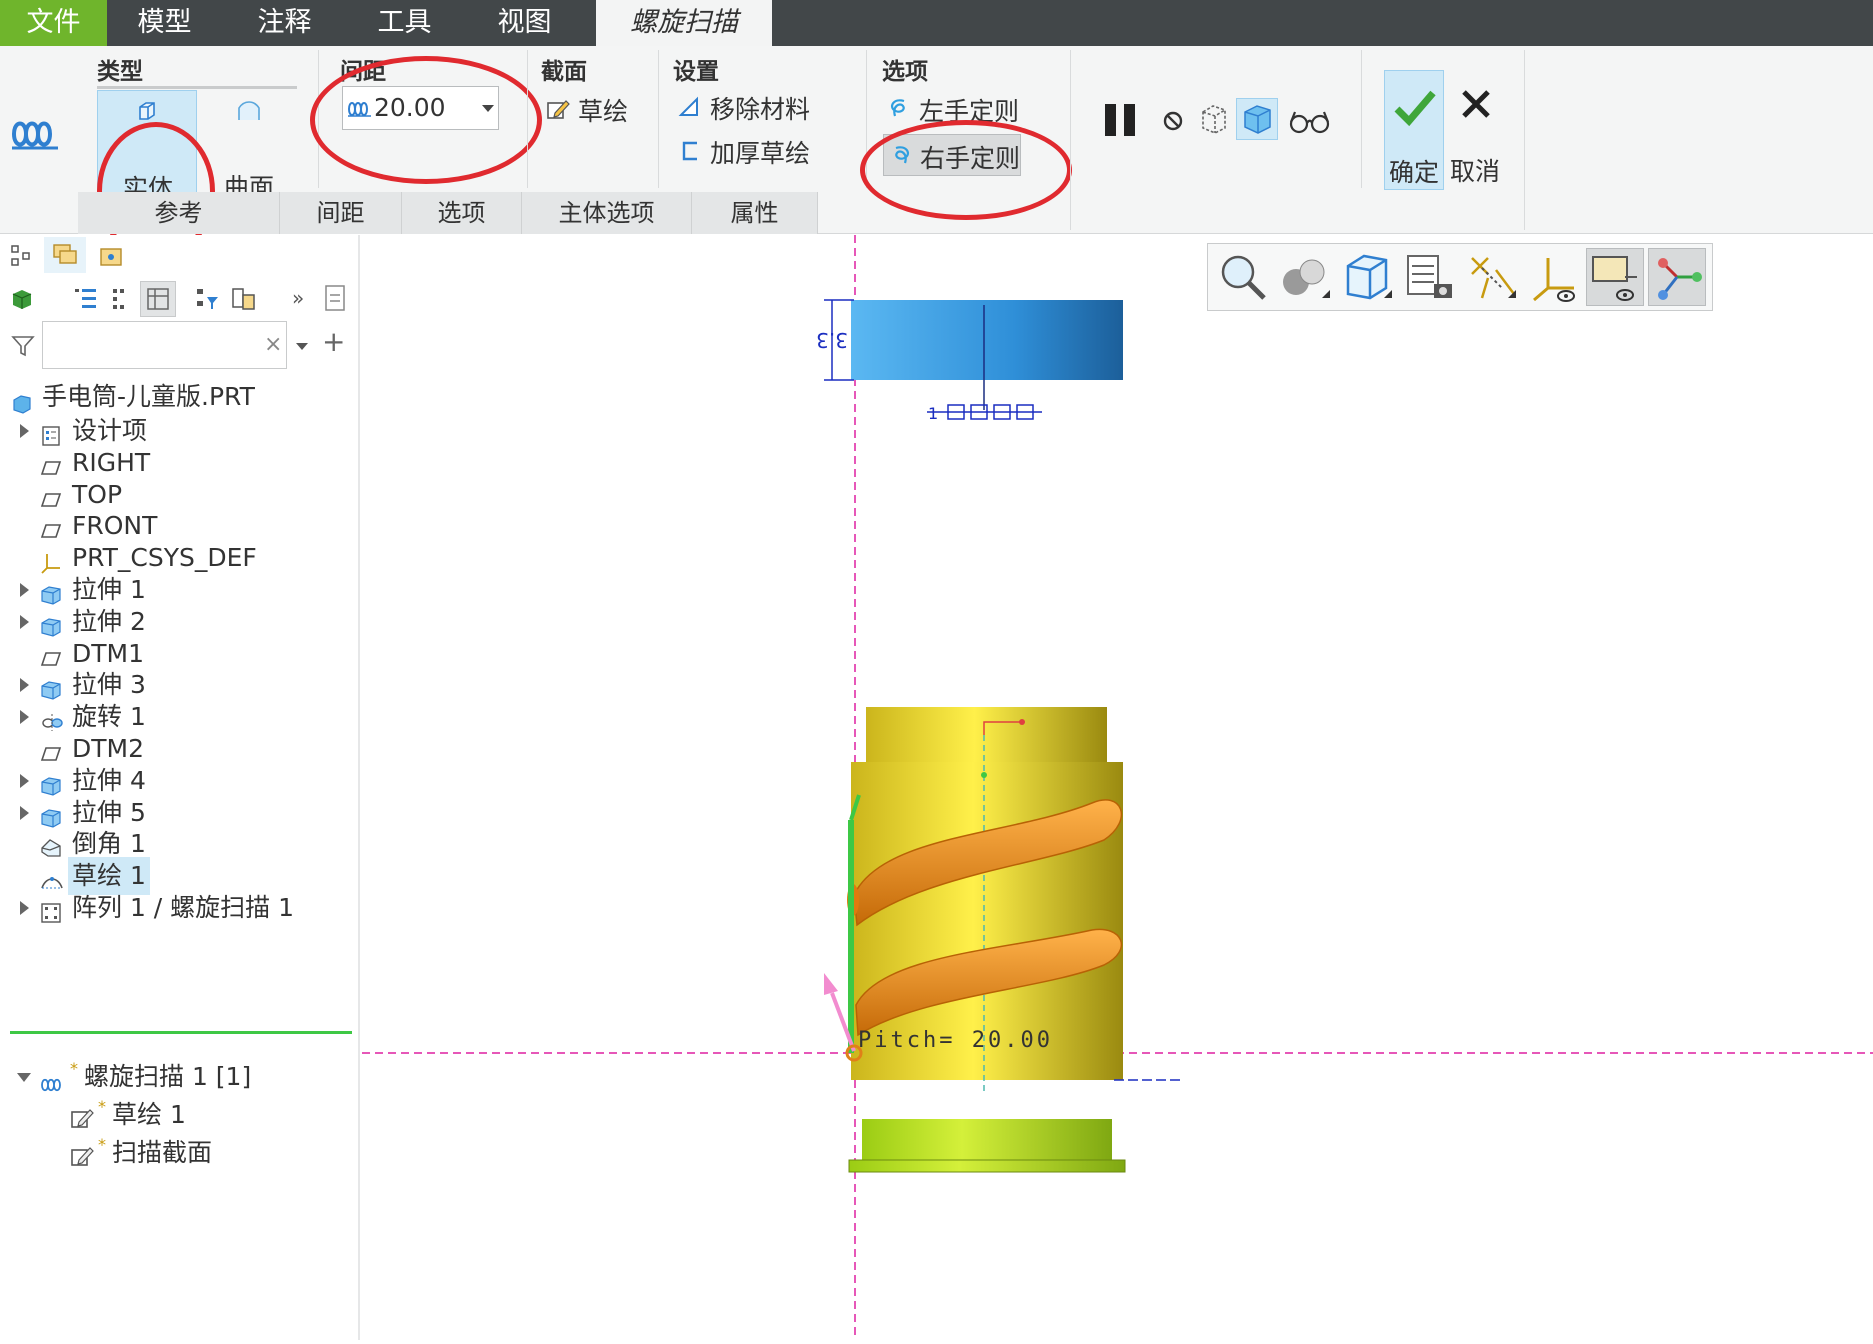 The width and height of the screenshot is (1873, 1344). I want to click on confirm-label: 确定, so click(1414, 172).